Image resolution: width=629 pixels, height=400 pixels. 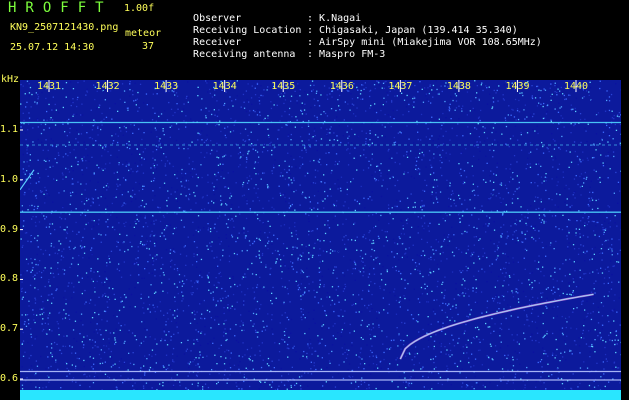 I want to click on file-name: KN9_2507121430.png, so click(x=64, y=27).